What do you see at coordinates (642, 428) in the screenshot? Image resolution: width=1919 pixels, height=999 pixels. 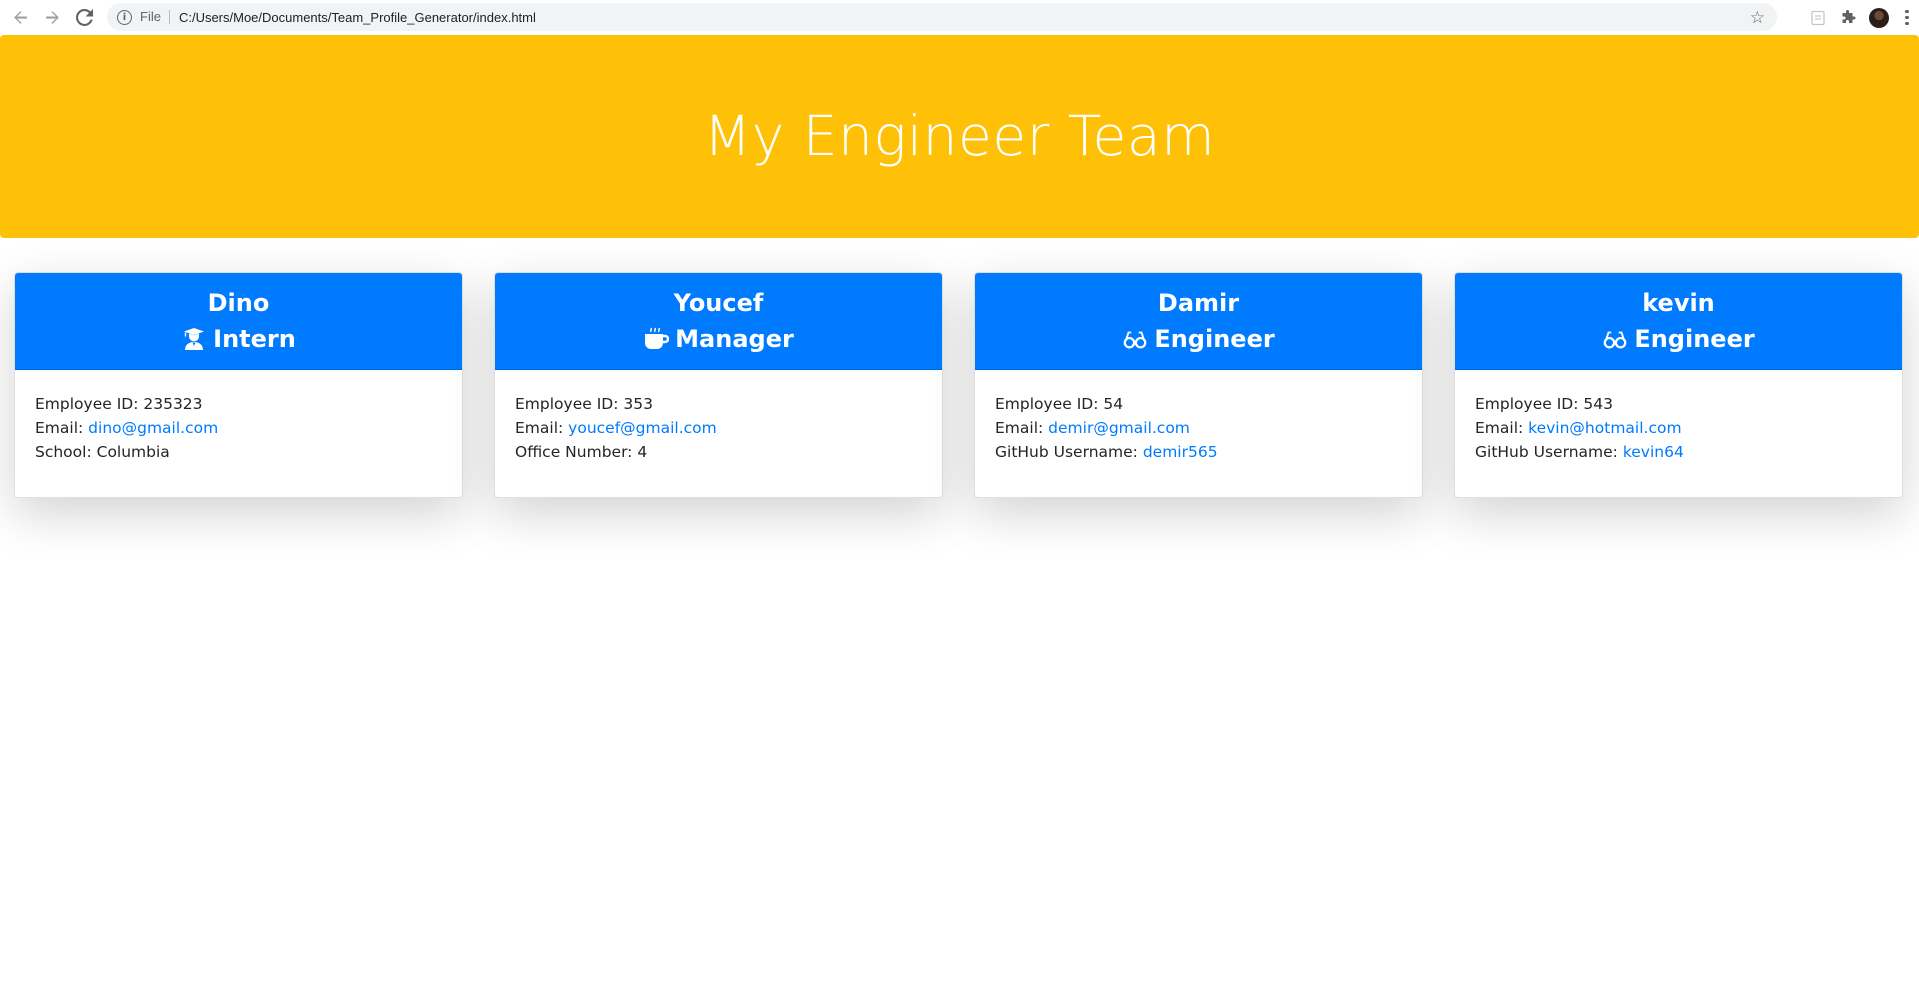 I see `email-link: youcef@gmail.com` at bounding box center [642, 428].